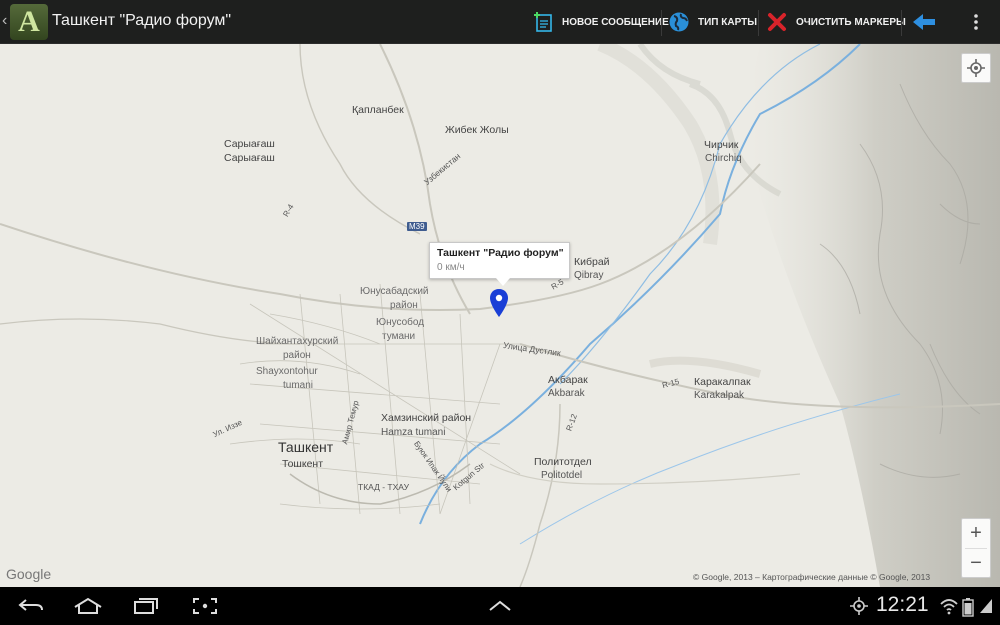 The width and height of the screenshot is (1000, 625). Describe the element at coordinates (592, 262) in the screenshot. I see `label-kibray: Кибрай` at that location.